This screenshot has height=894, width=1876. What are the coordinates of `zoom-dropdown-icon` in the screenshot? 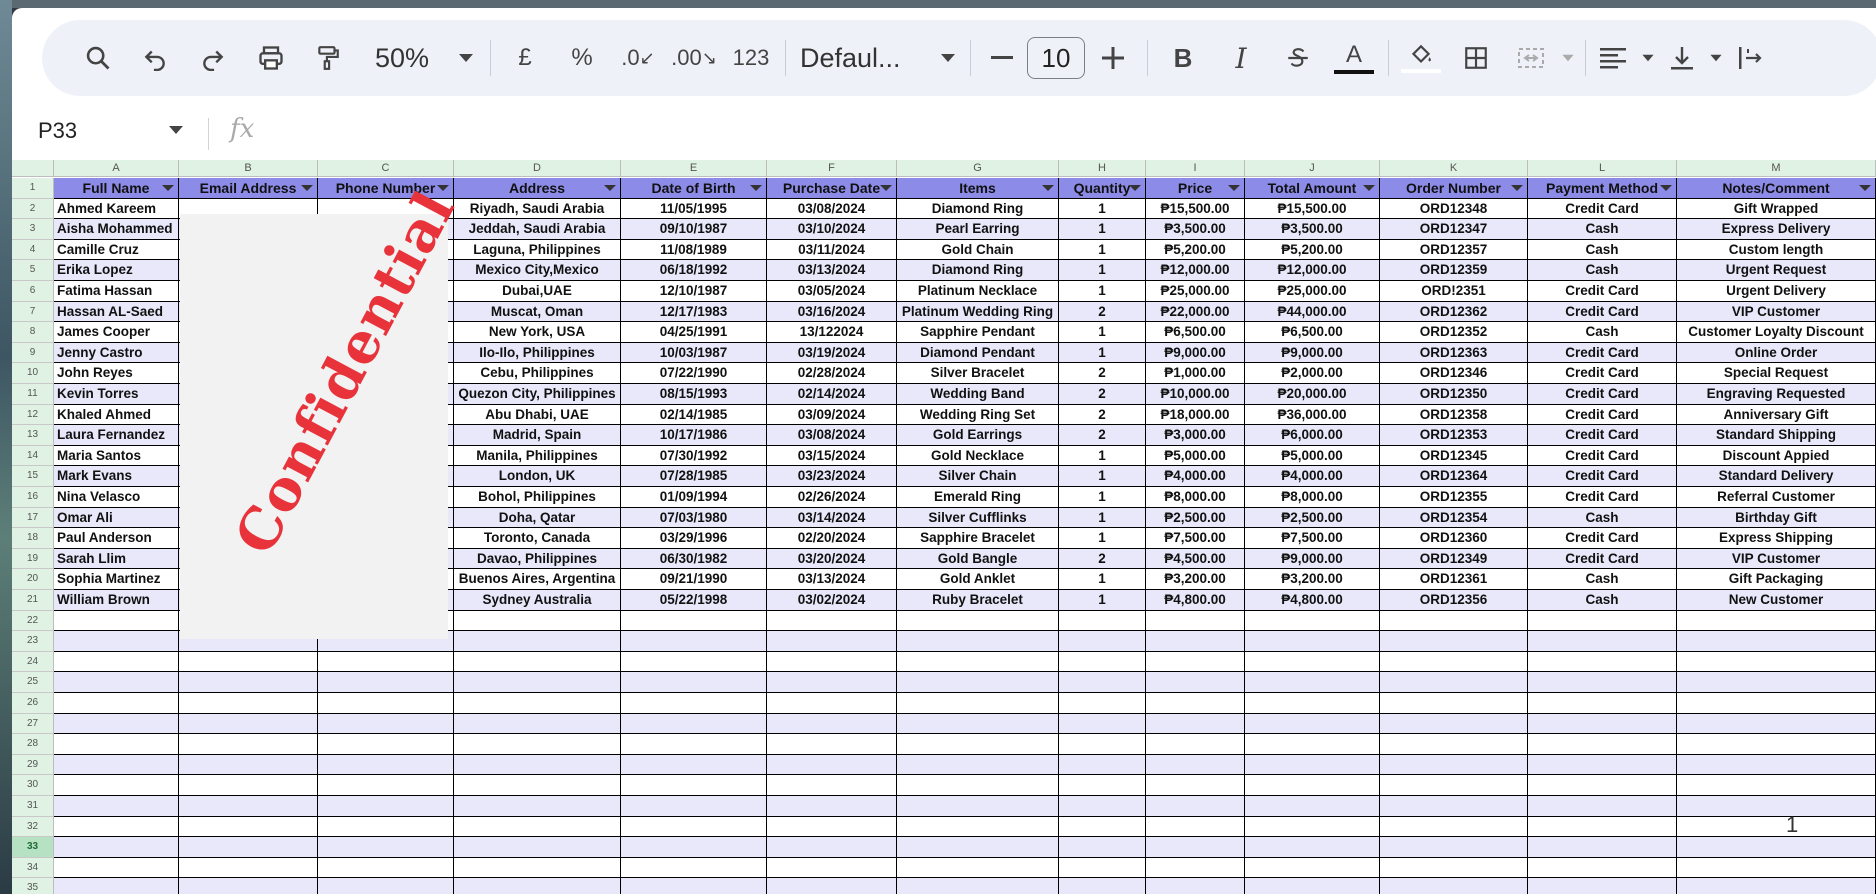 It's located at (466, 58).